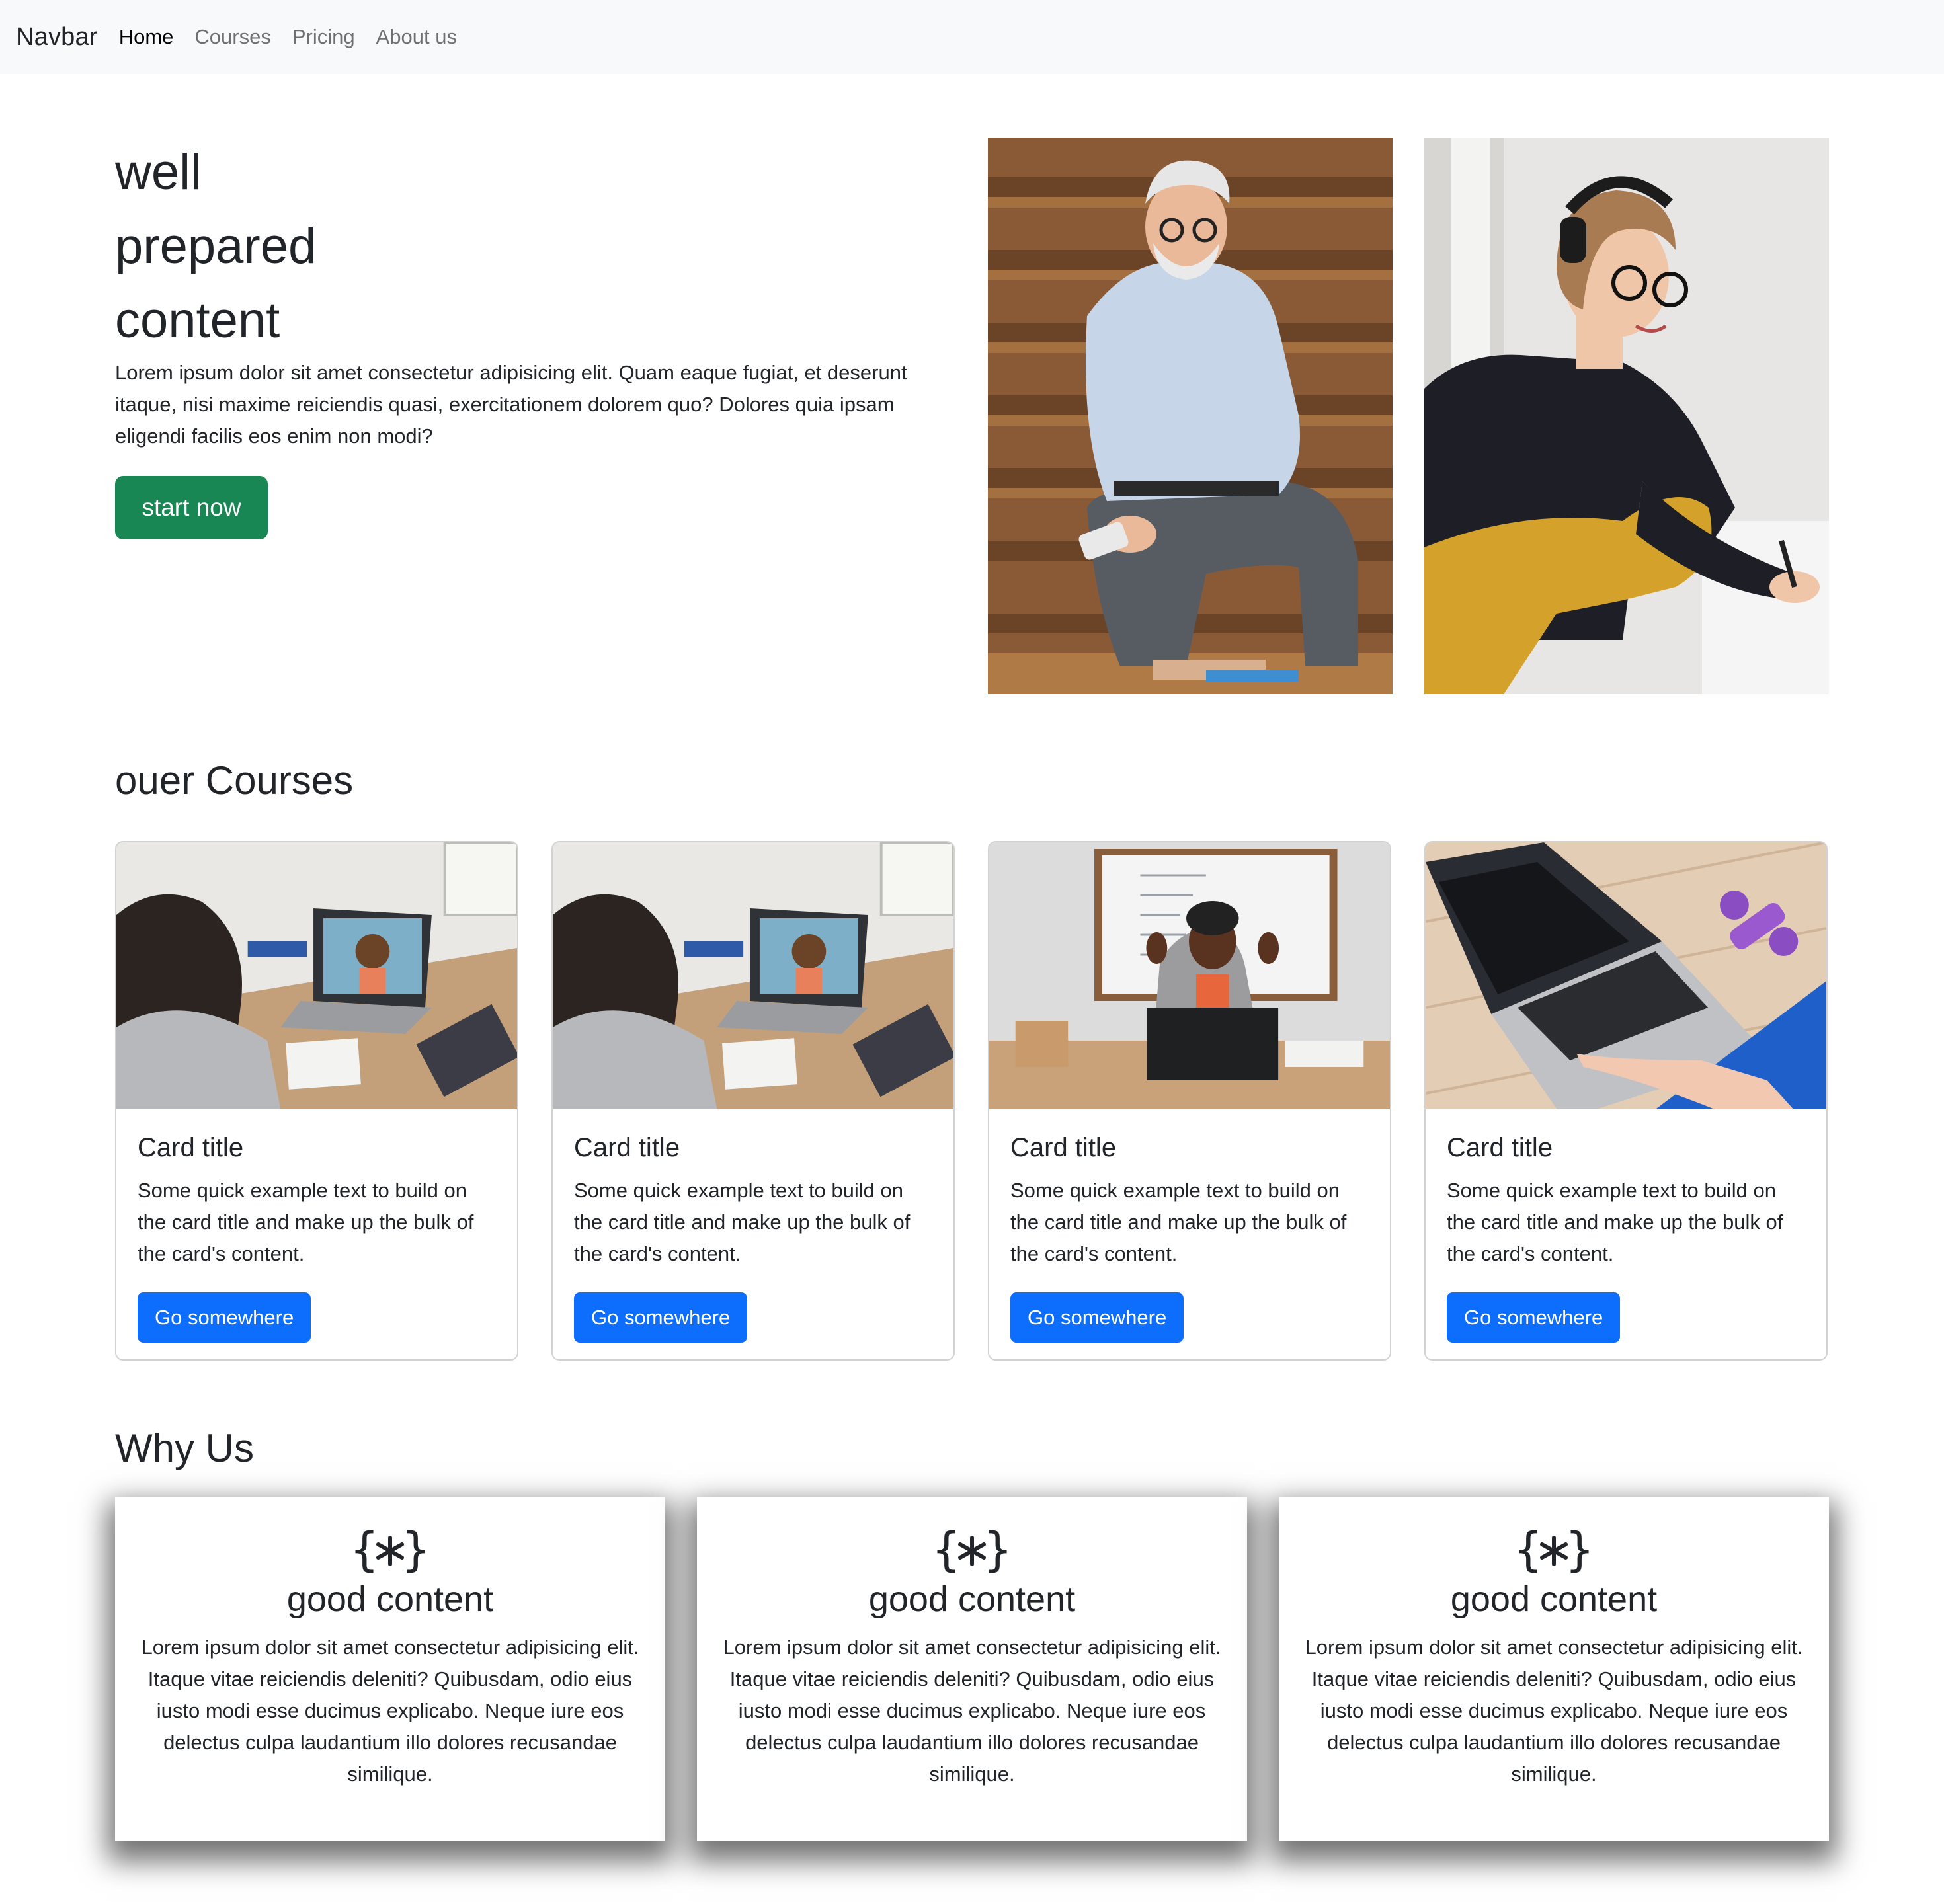 Image resolution: width=1944 pixels, height=1904 pixels. What do you see at coordinates (216, 246) in the screenshot?
I see `hero-title-line: prepared` at bounding box center [216, 246].